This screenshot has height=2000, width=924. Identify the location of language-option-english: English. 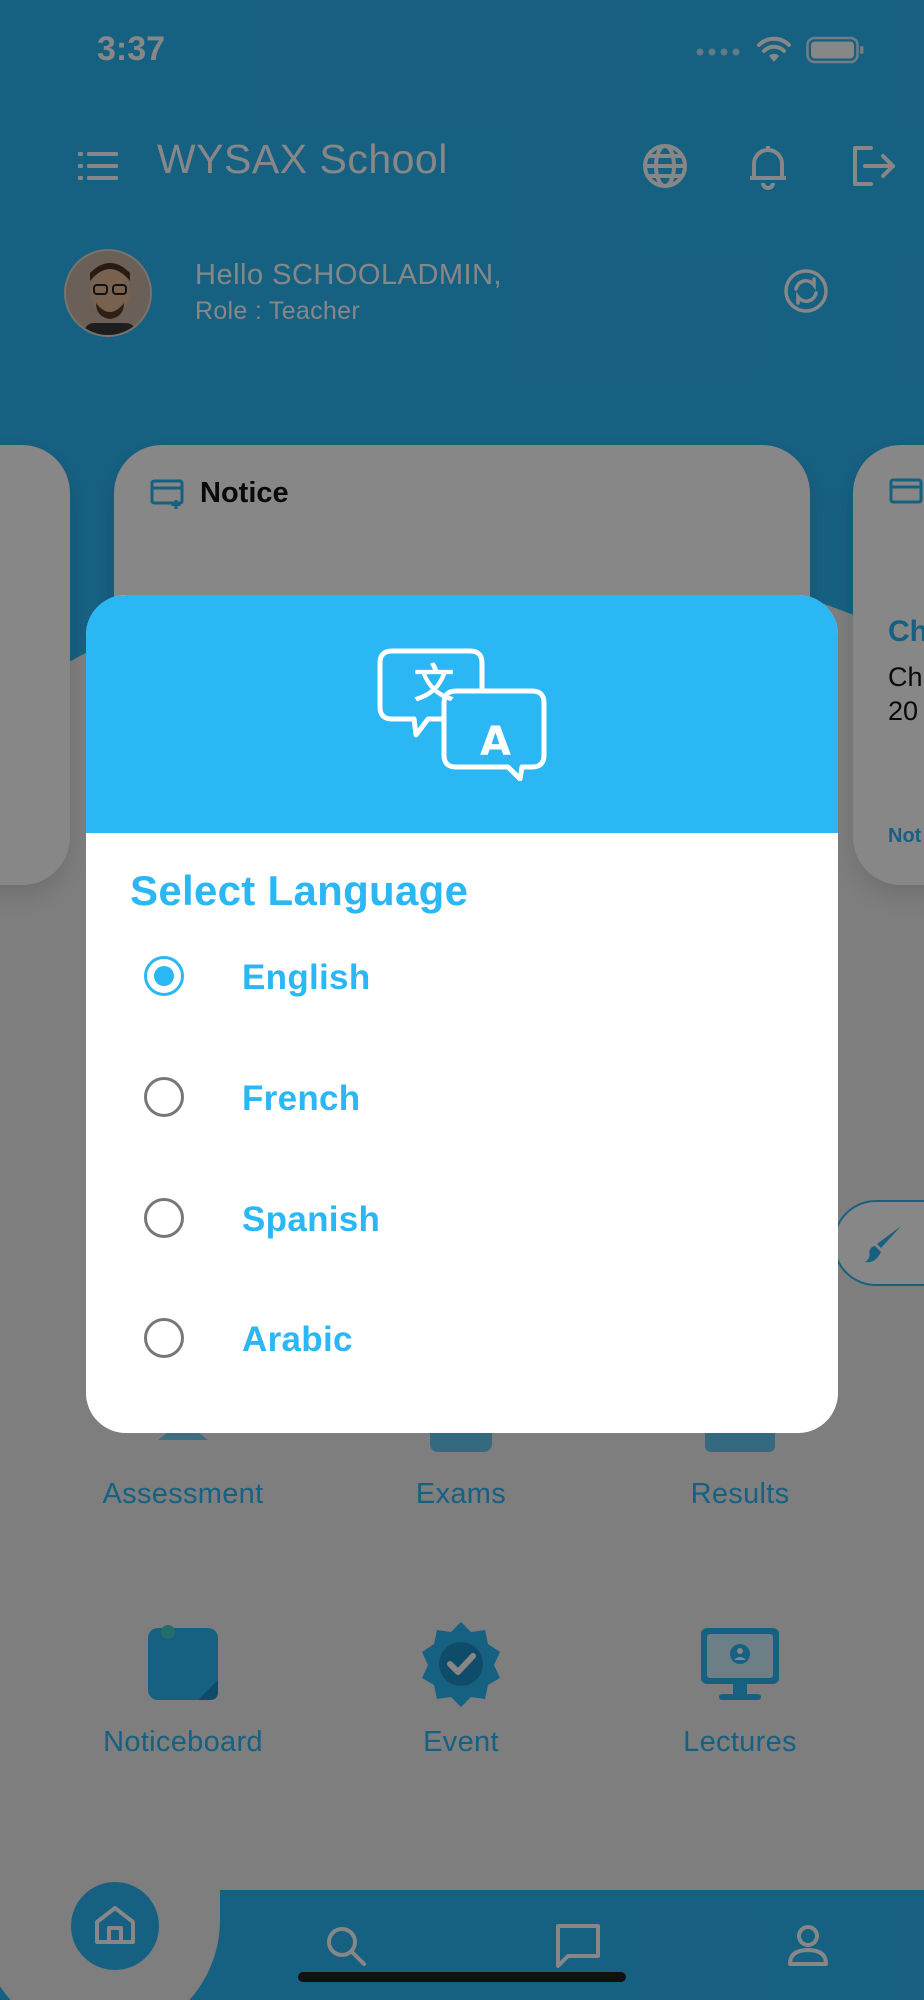
(462, 977).